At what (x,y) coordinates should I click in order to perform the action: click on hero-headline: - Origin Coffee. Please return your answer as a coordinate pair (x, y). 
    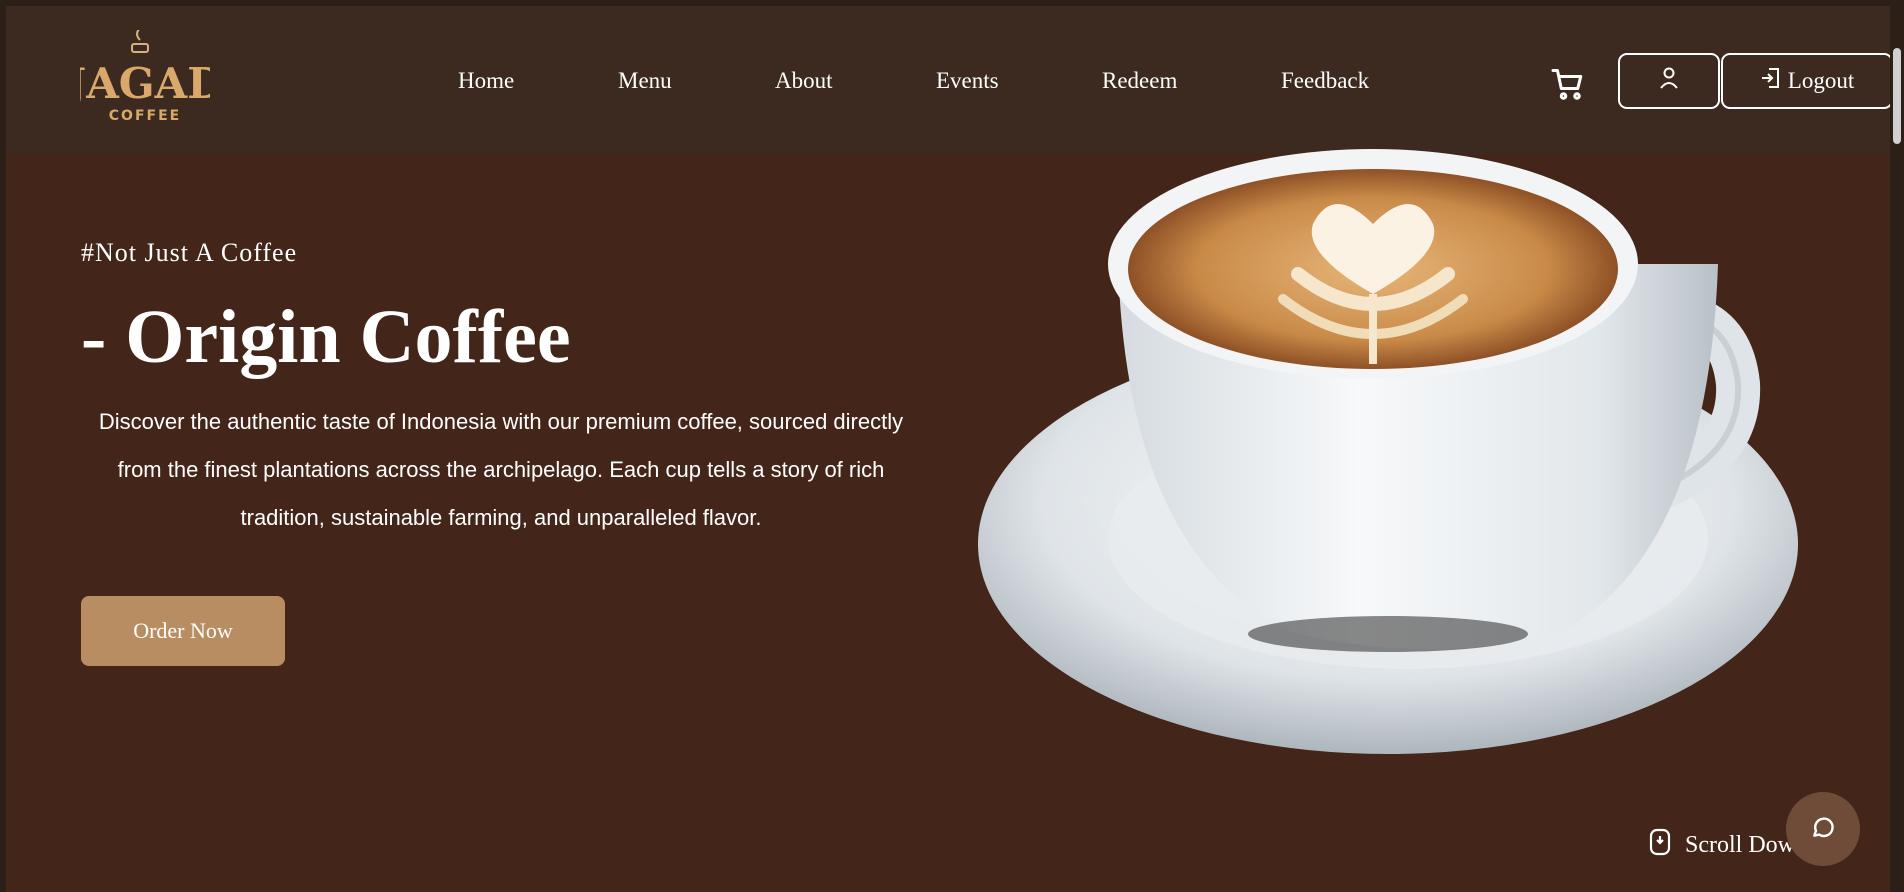
    Looking at the image, I should click on (326, 337).